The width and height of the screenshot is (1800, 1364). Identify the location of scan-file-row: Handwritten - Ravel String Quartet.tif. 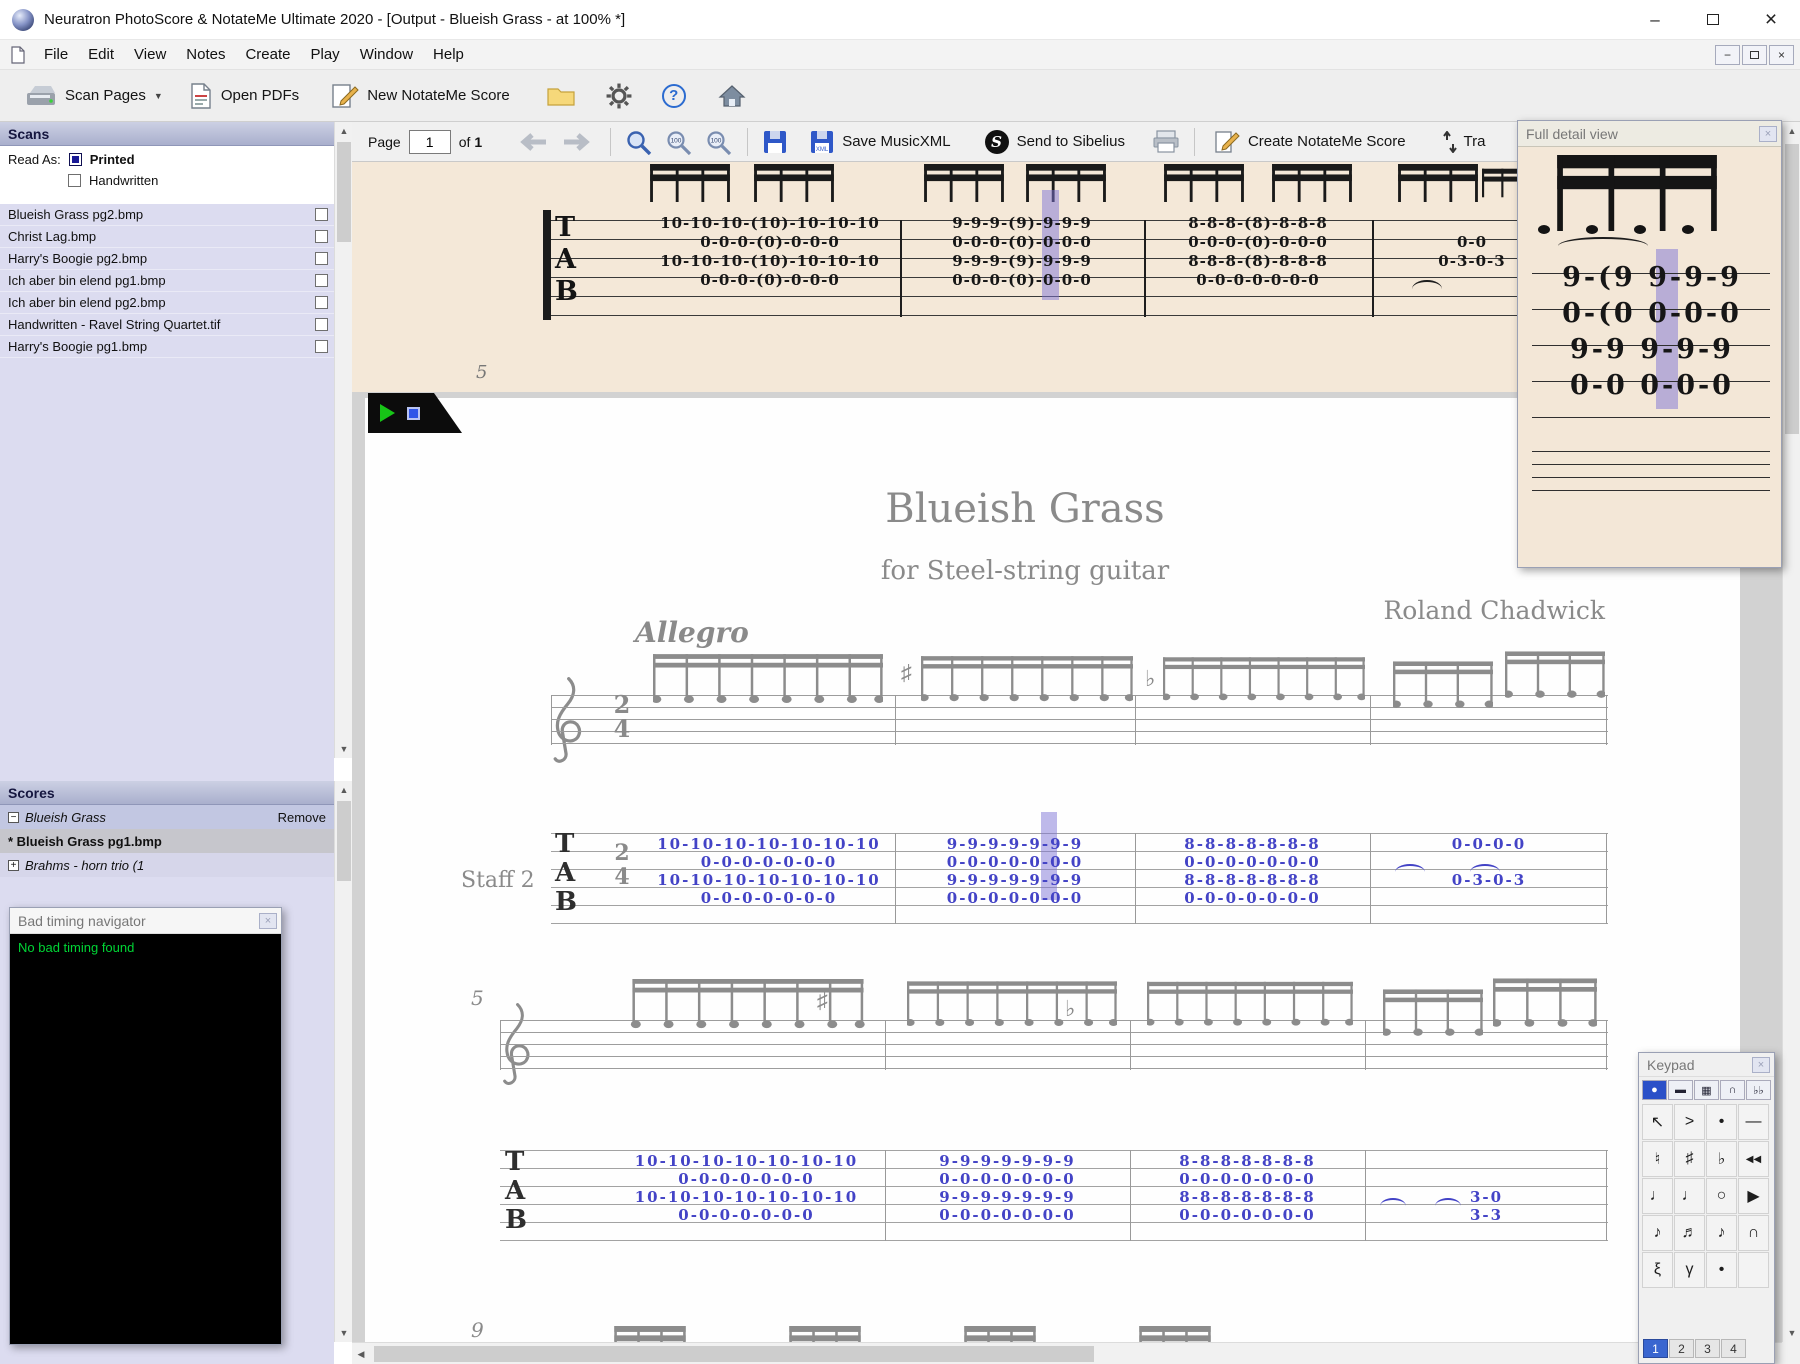
(167, 325).